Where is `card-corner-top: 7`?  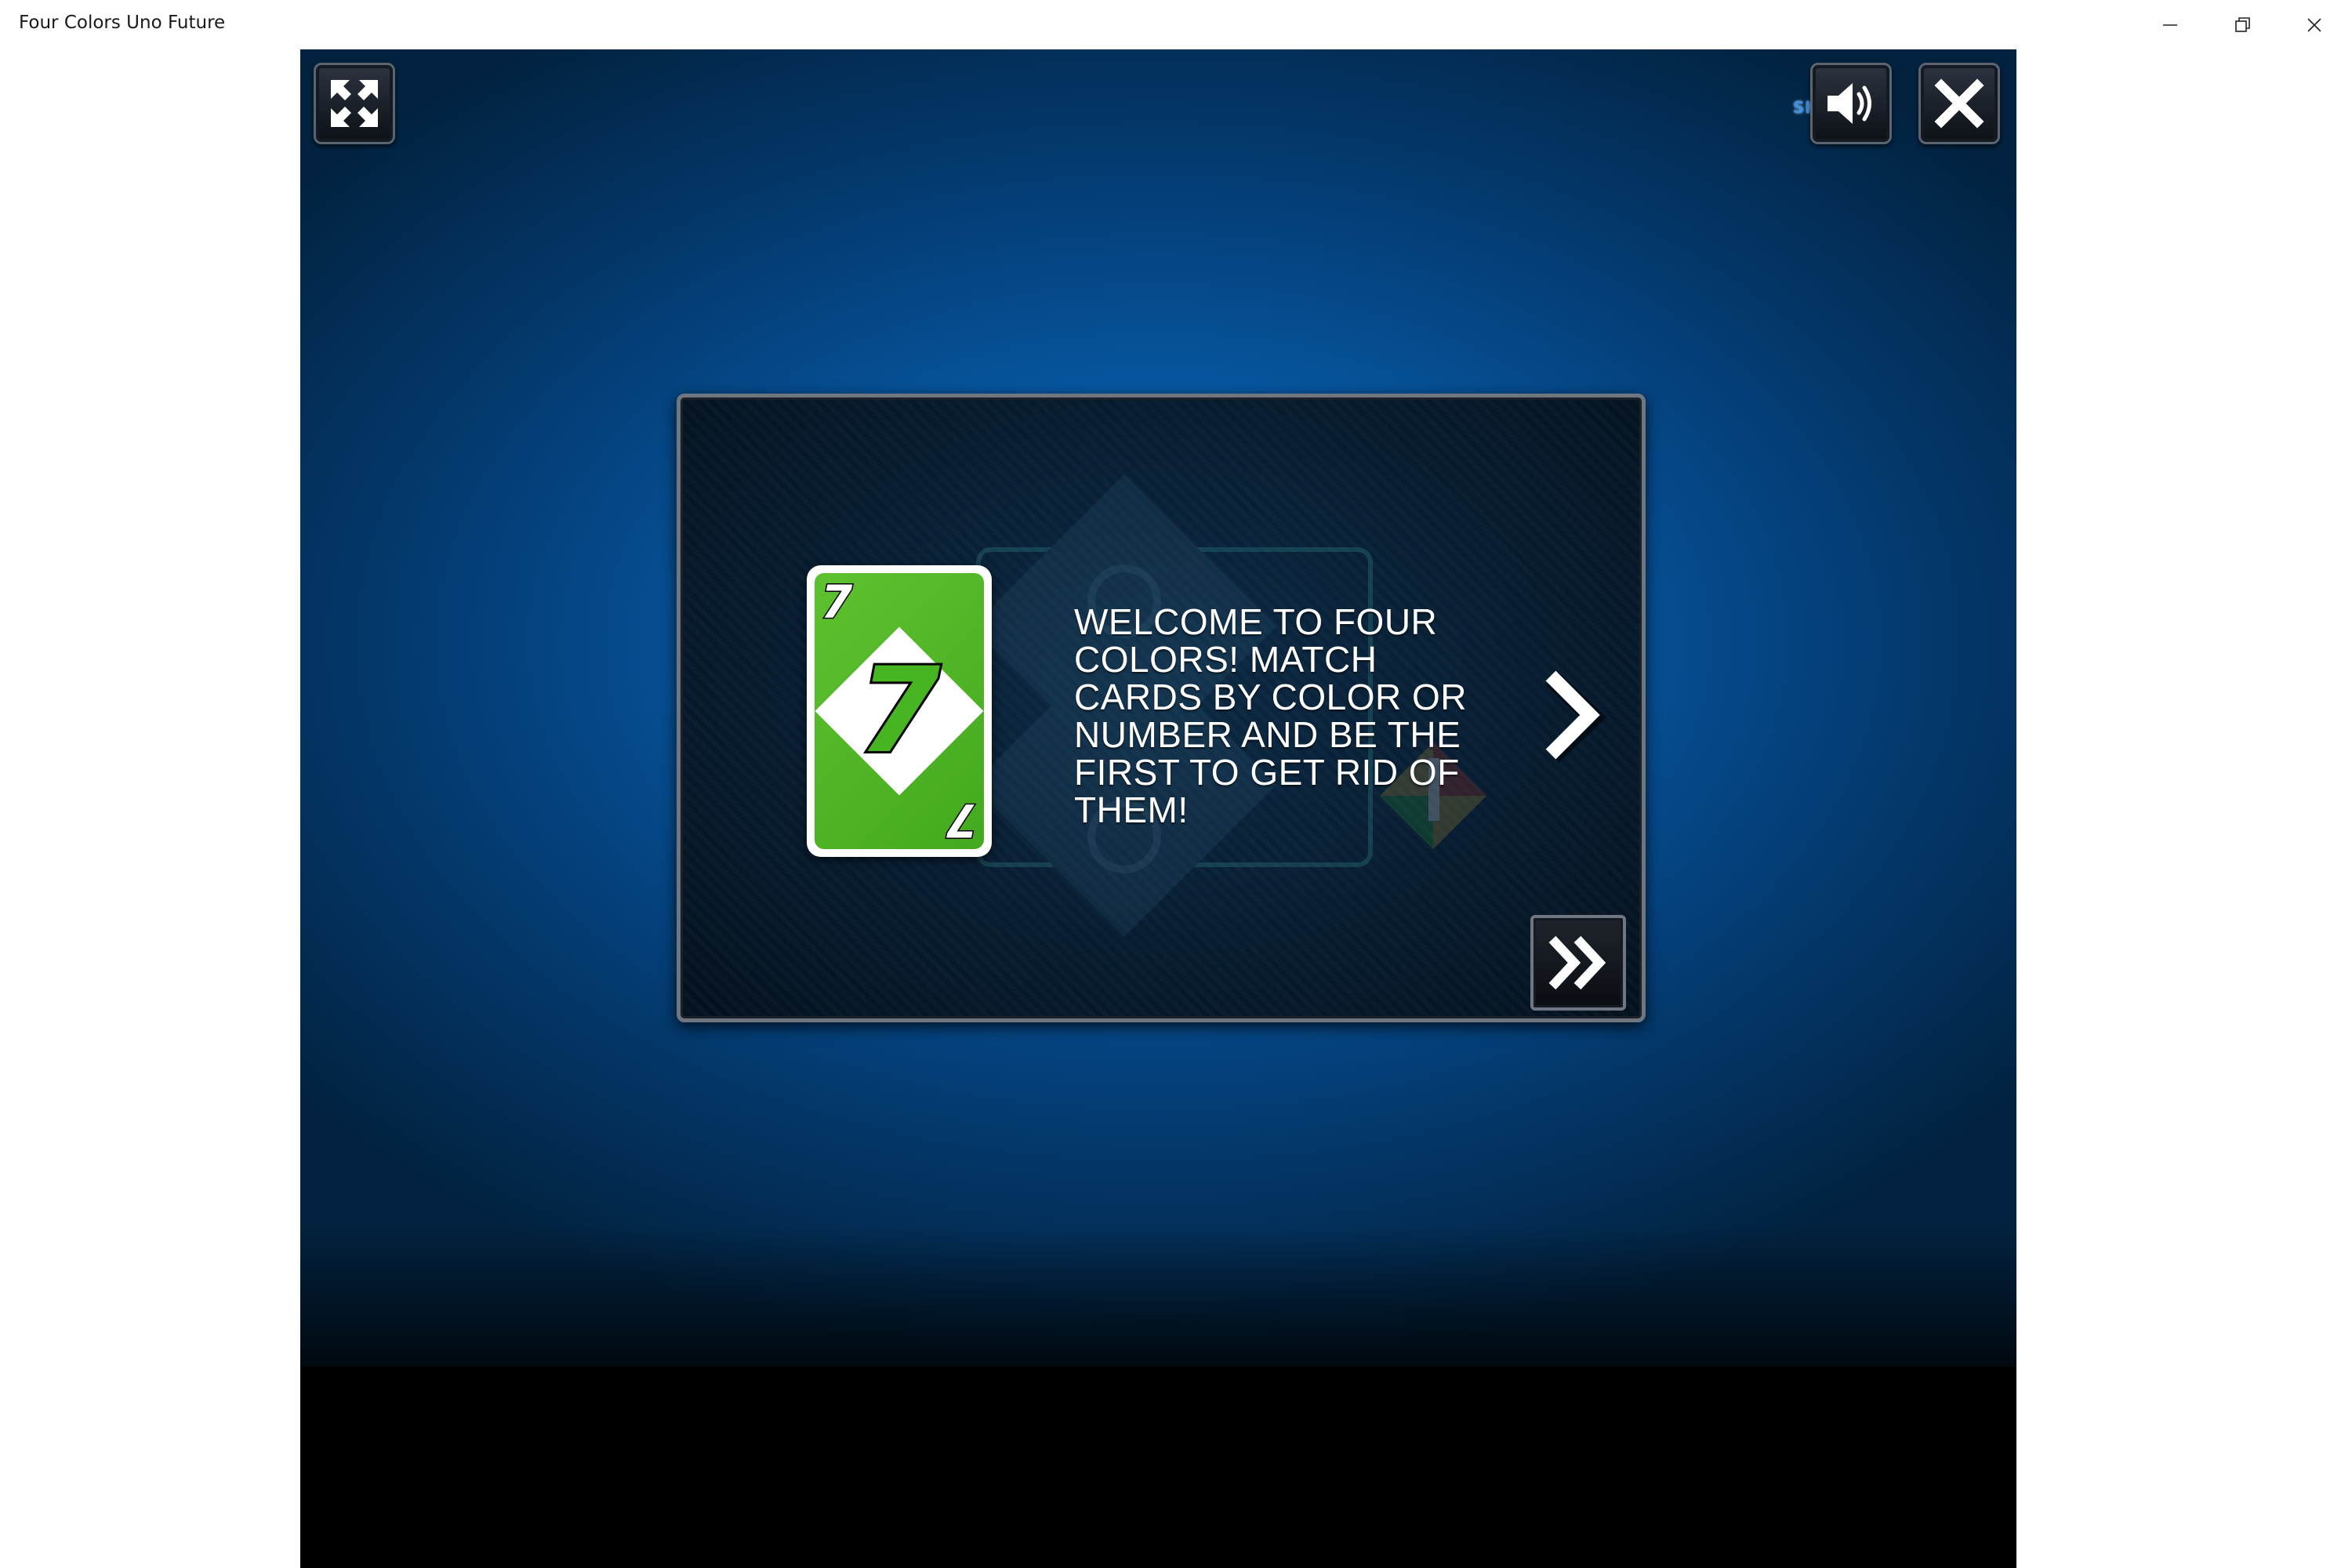 card-corner-top: 7 is located at coordinates (836, 602).